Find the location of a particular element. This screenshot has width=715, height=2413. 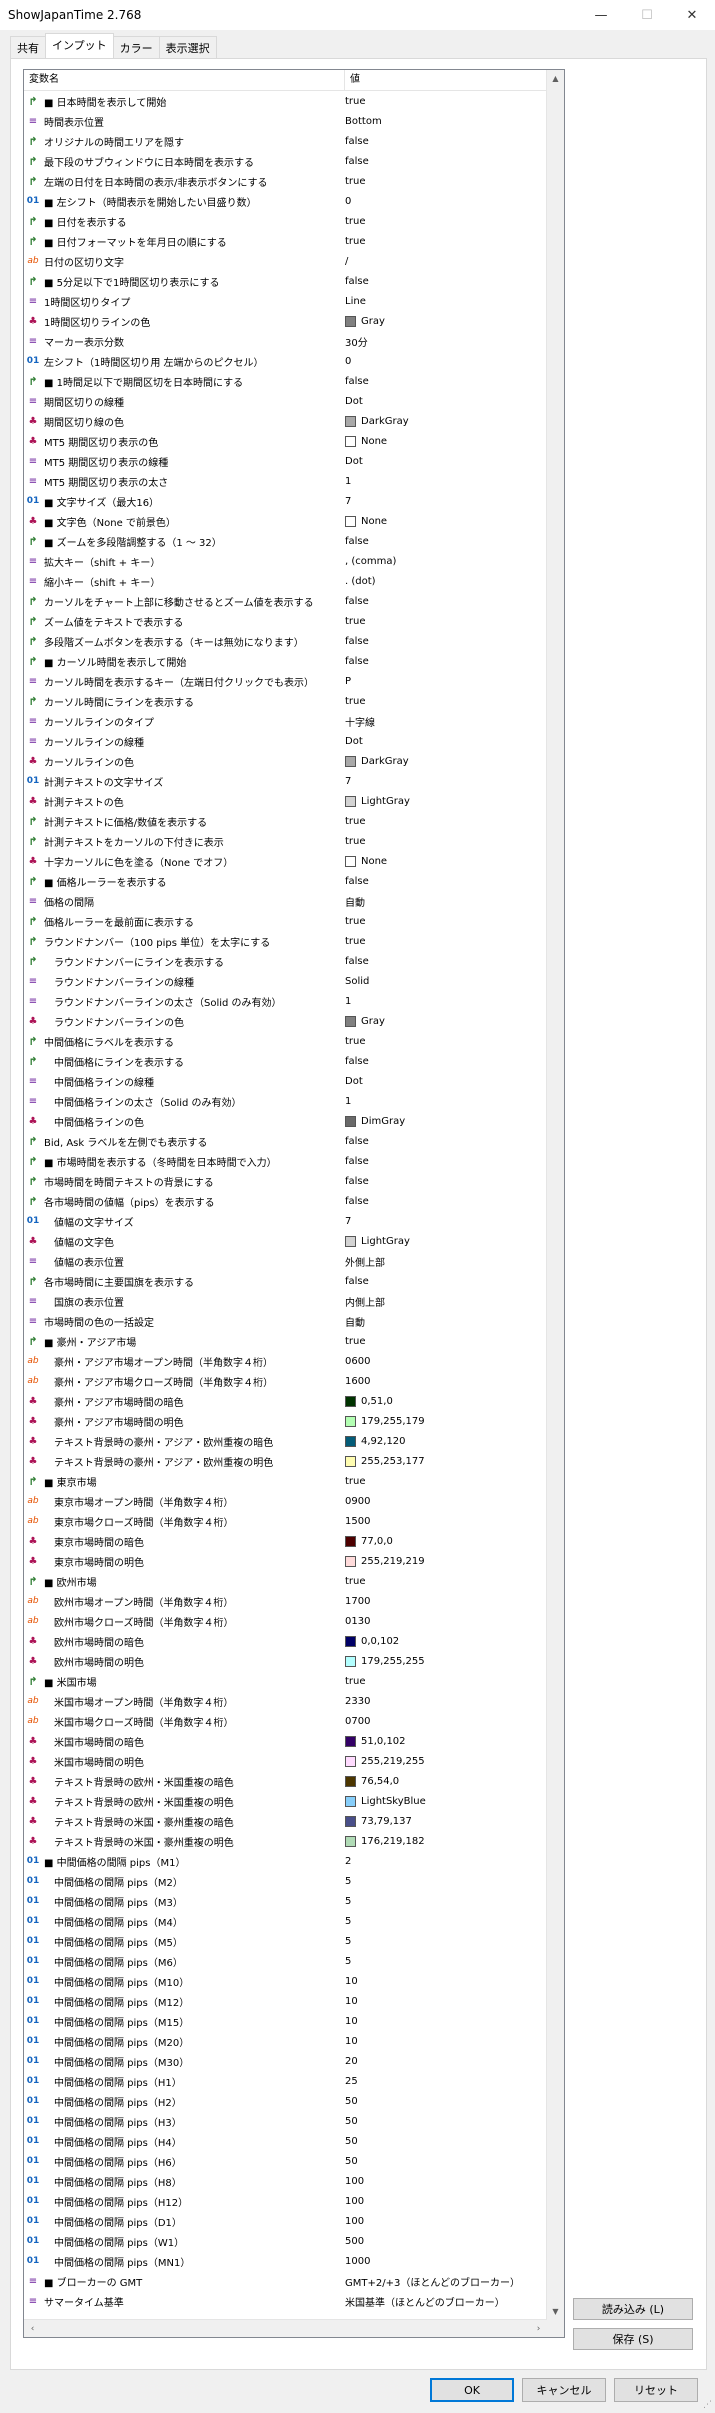

row-value: 7 is located at coordinates (346, 1221).